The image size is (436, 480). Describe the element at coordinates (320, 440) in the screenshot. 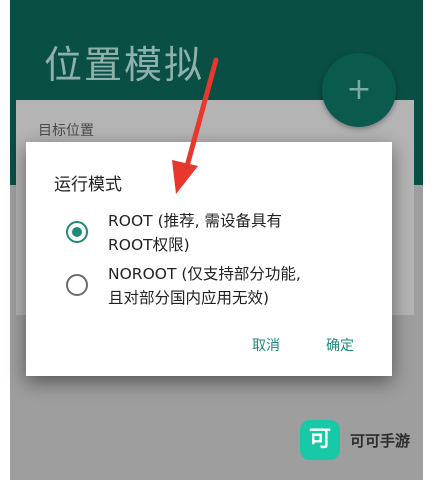

I see `watermark-logo-icon: 可` at that location.